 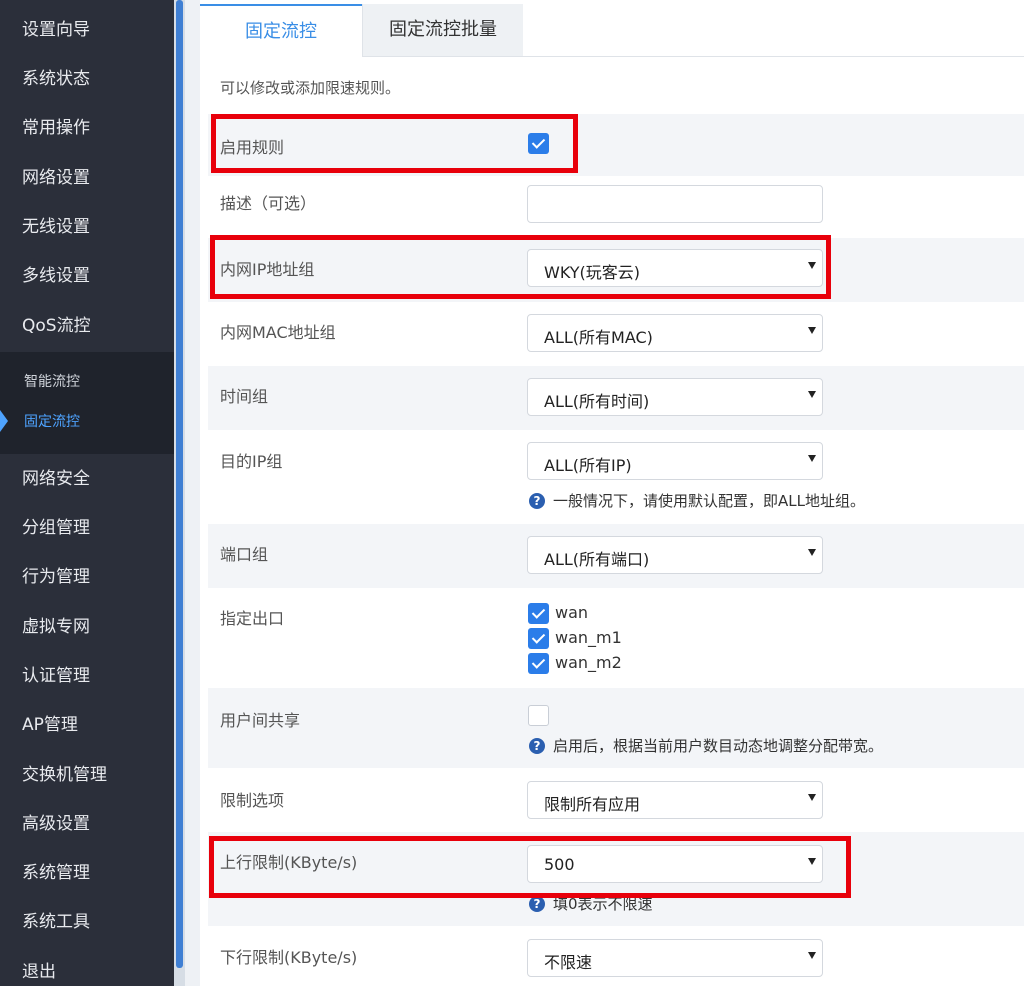 I want to click on download-label: 下行限制(KByte/s), so click(x=289, y=957).